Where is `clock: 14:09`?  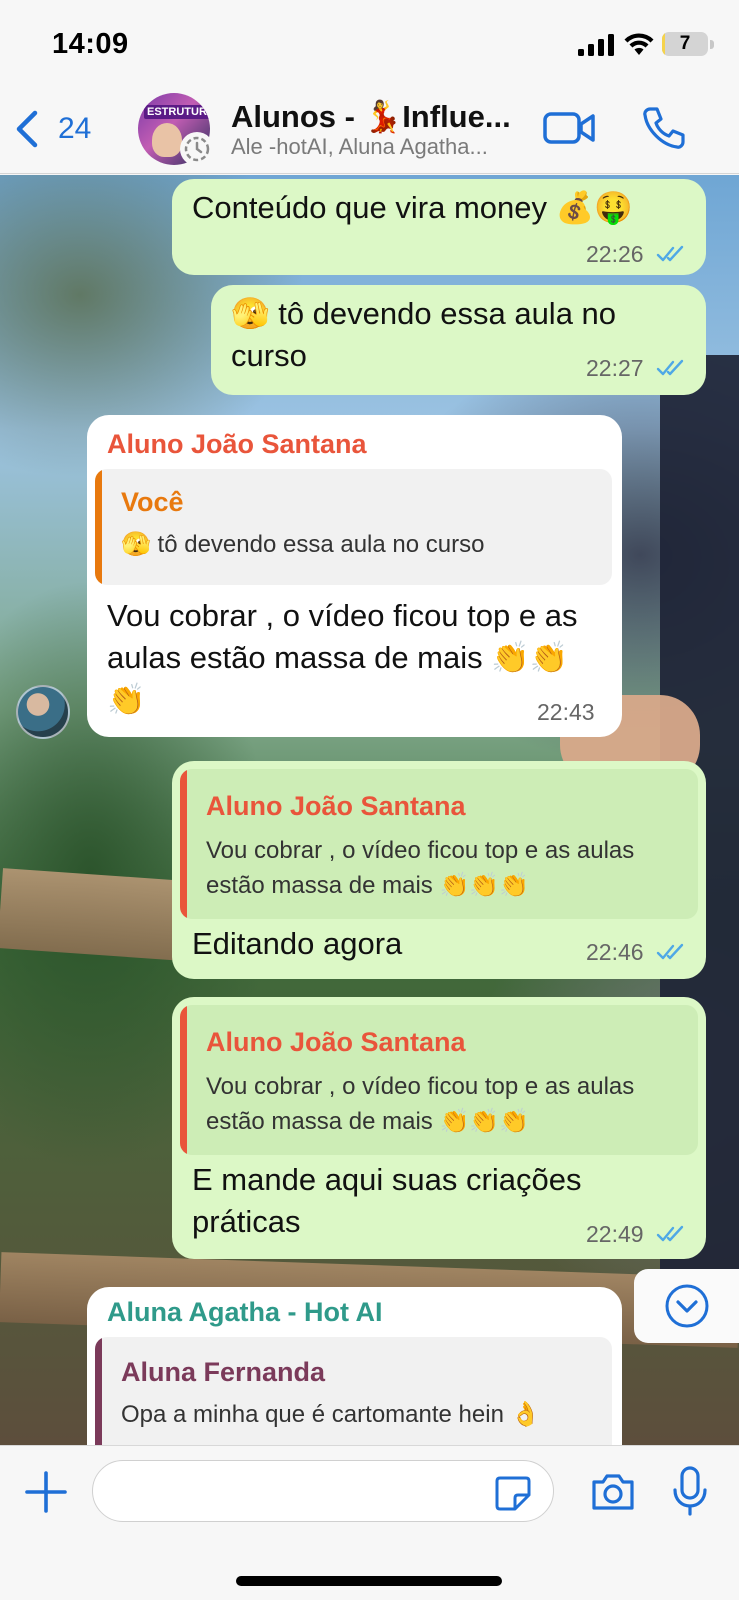
clock: 14:09 is located at coordinates (90, 44).